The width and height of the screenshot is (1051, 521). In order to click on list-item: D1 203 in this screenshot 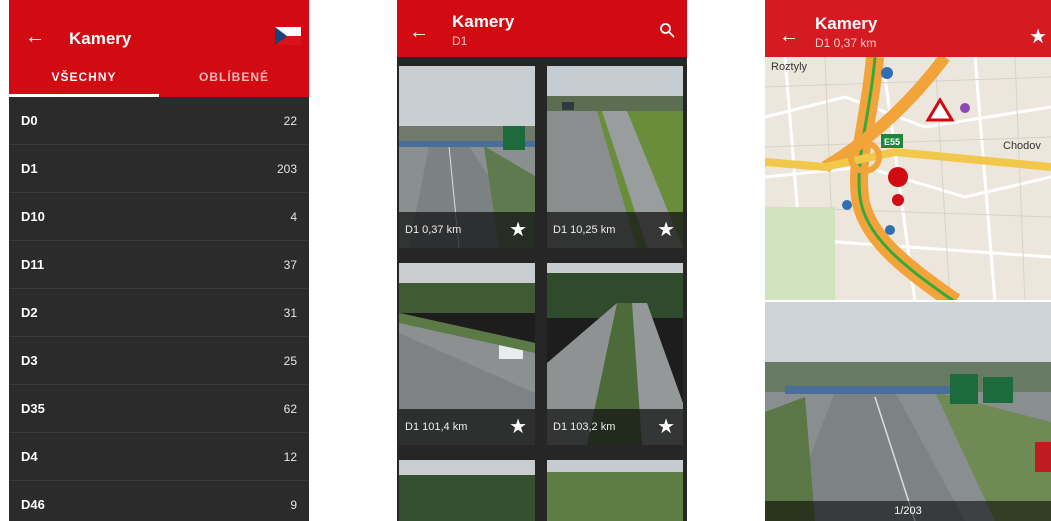, I will do `click(159, 169)`.